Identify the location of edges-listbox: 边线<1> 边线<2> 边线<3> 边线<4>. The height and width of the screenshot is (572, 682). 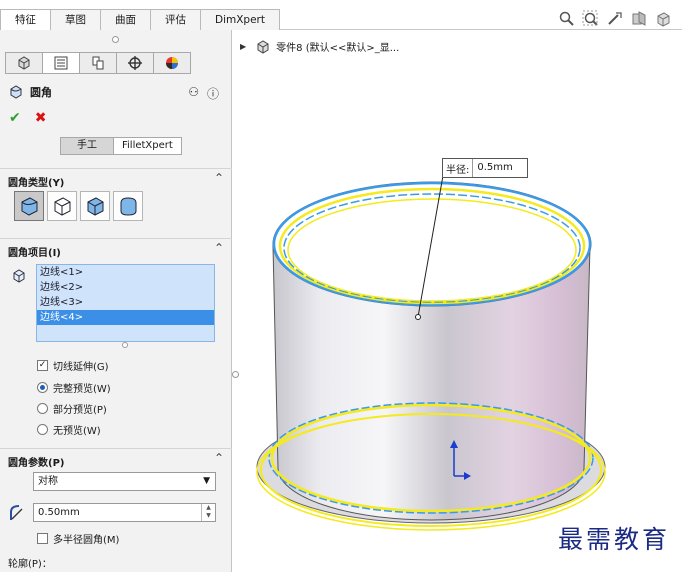
(125, 303).